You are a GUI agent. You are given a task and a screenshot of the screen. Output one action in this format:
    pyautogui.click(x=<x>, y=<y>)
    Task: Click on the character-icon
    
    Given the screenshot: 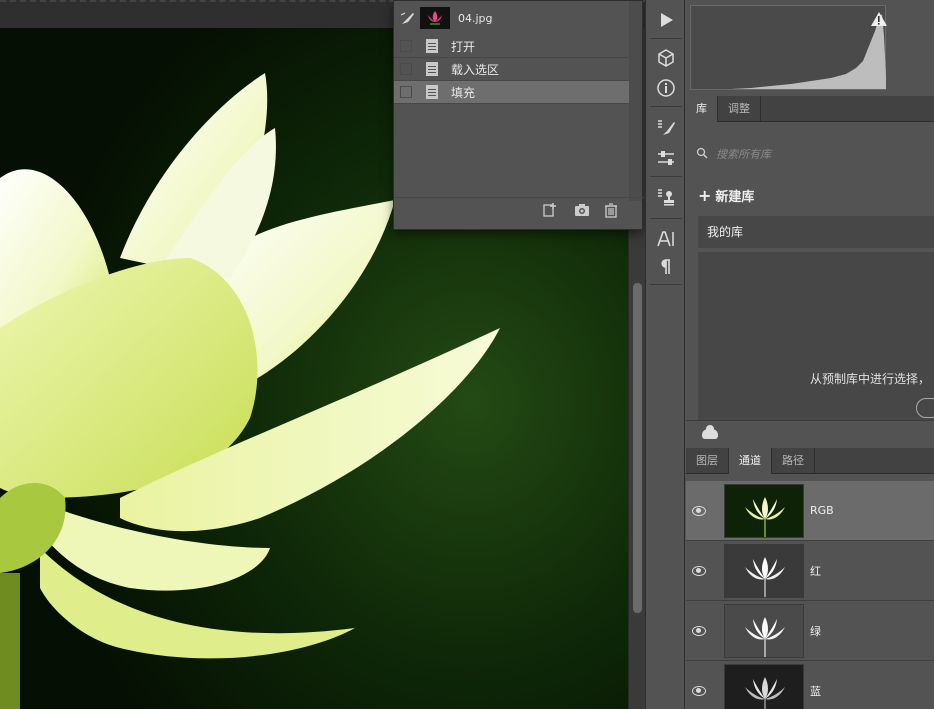 What is the action you would take?
    pyautogui.click(x=666, y=239)
    